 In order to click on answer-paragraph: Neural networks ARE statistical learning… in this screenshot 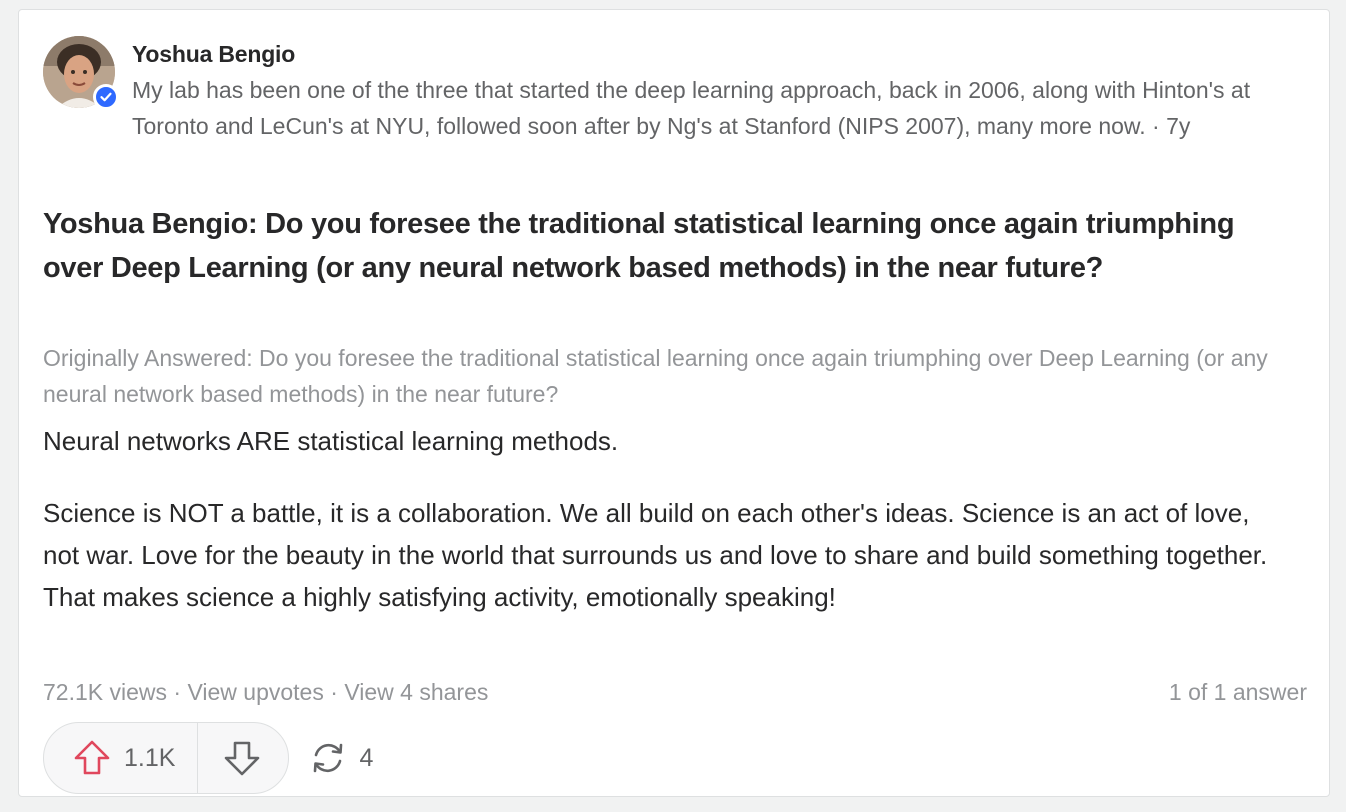, I will do `click(331, 441)`.